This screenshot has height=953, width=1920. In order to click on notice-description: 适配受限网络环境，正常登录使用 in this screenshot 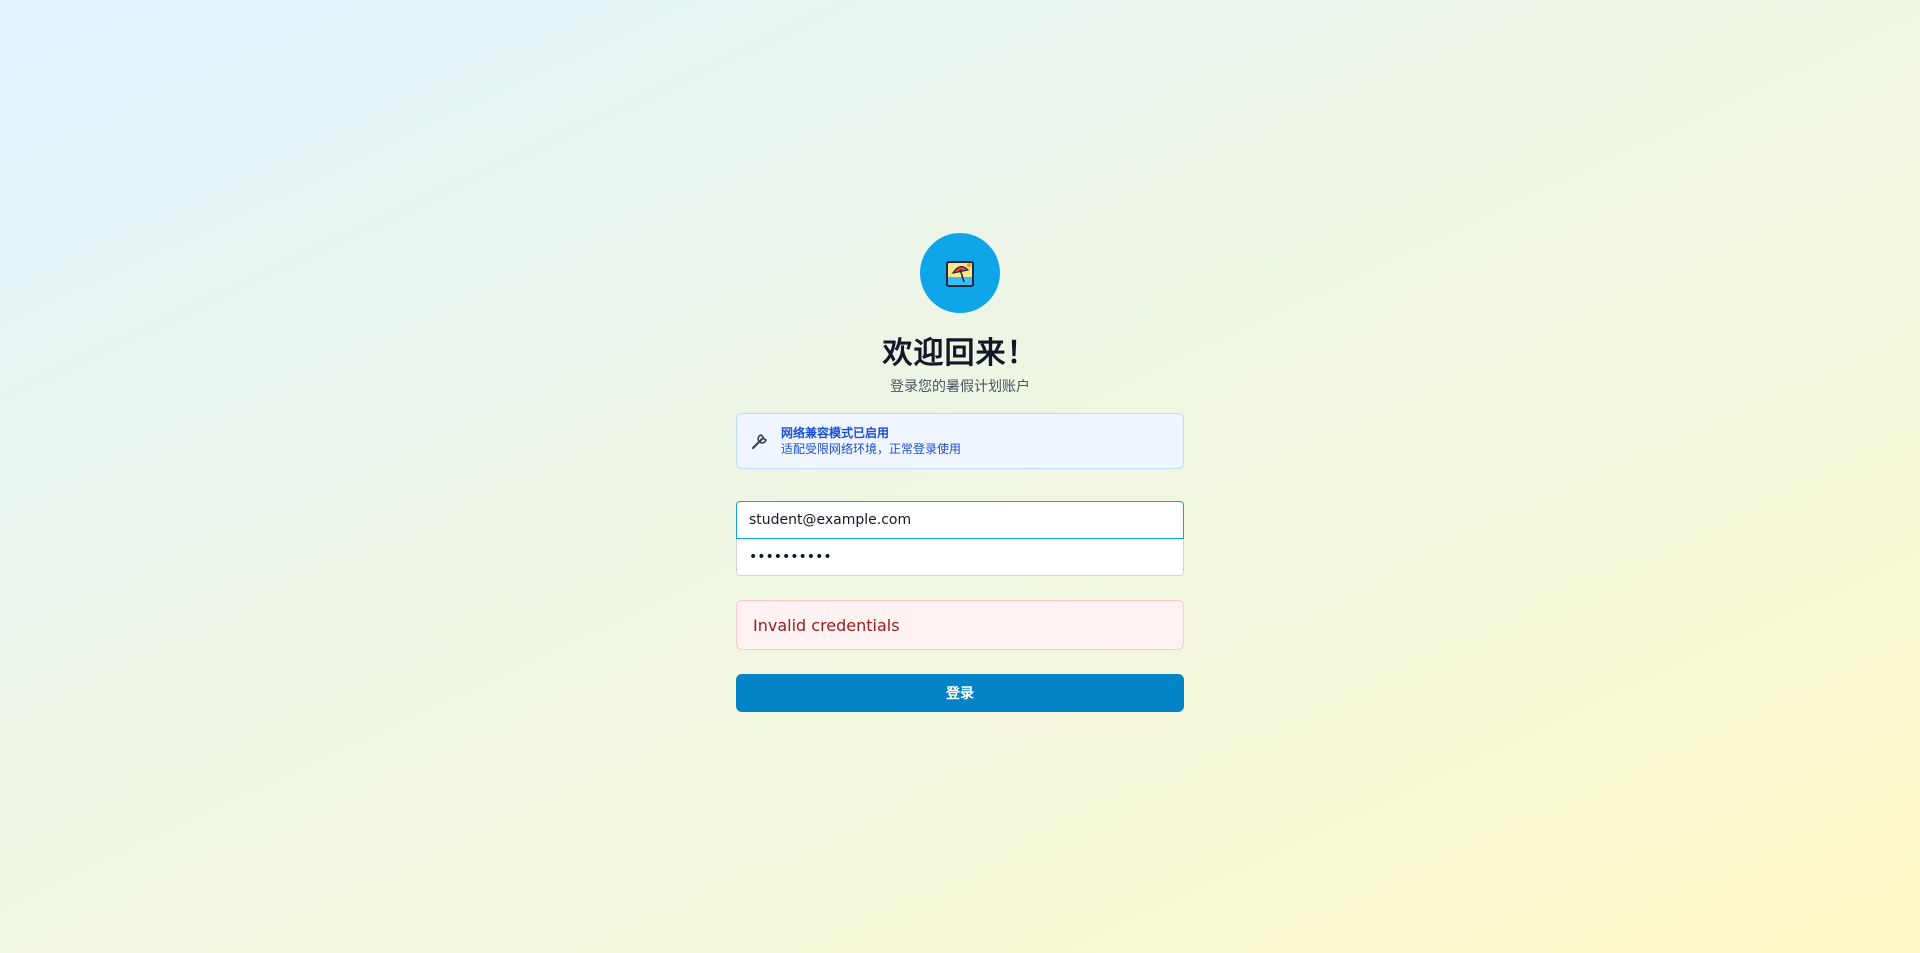, I will do `click(871, 449)`.